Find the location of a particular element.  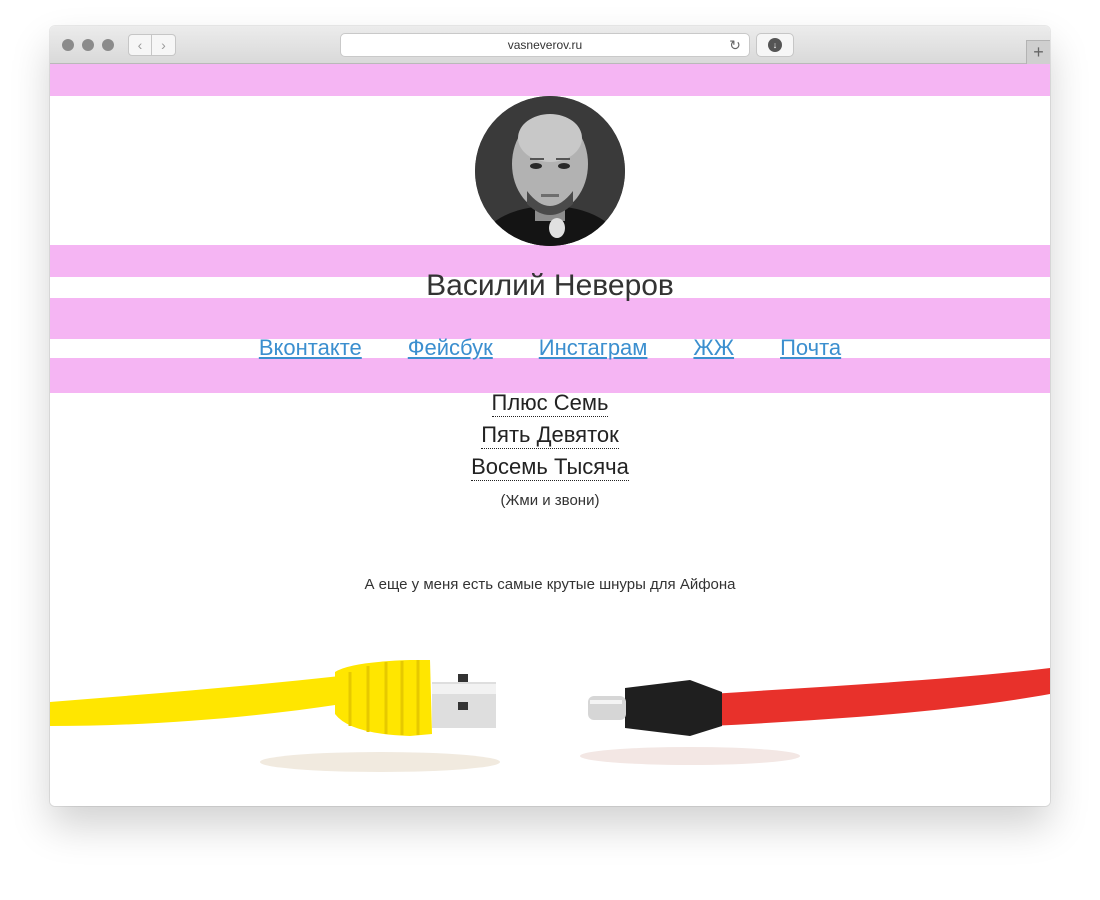

link-livejournal: ЖЖ is located at coordinates (713, 348).